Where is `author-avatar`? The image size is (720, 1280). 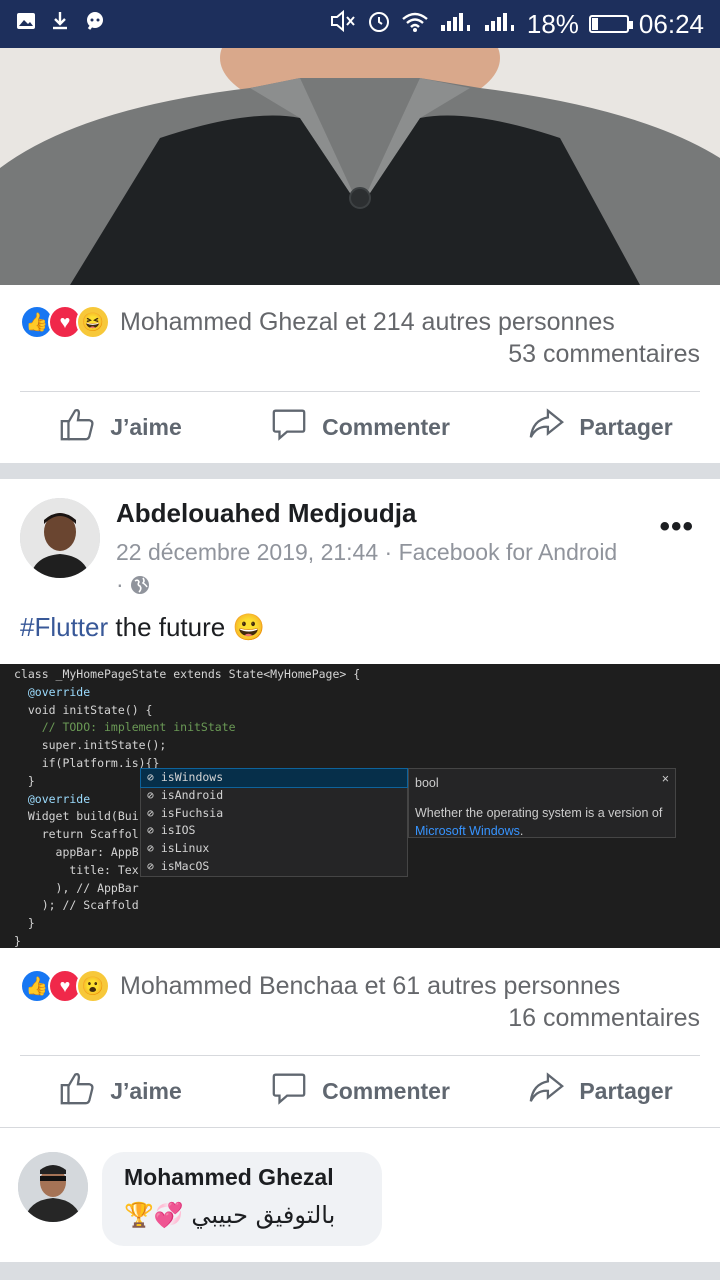 author-avatar is located at coordinates (60, 538).